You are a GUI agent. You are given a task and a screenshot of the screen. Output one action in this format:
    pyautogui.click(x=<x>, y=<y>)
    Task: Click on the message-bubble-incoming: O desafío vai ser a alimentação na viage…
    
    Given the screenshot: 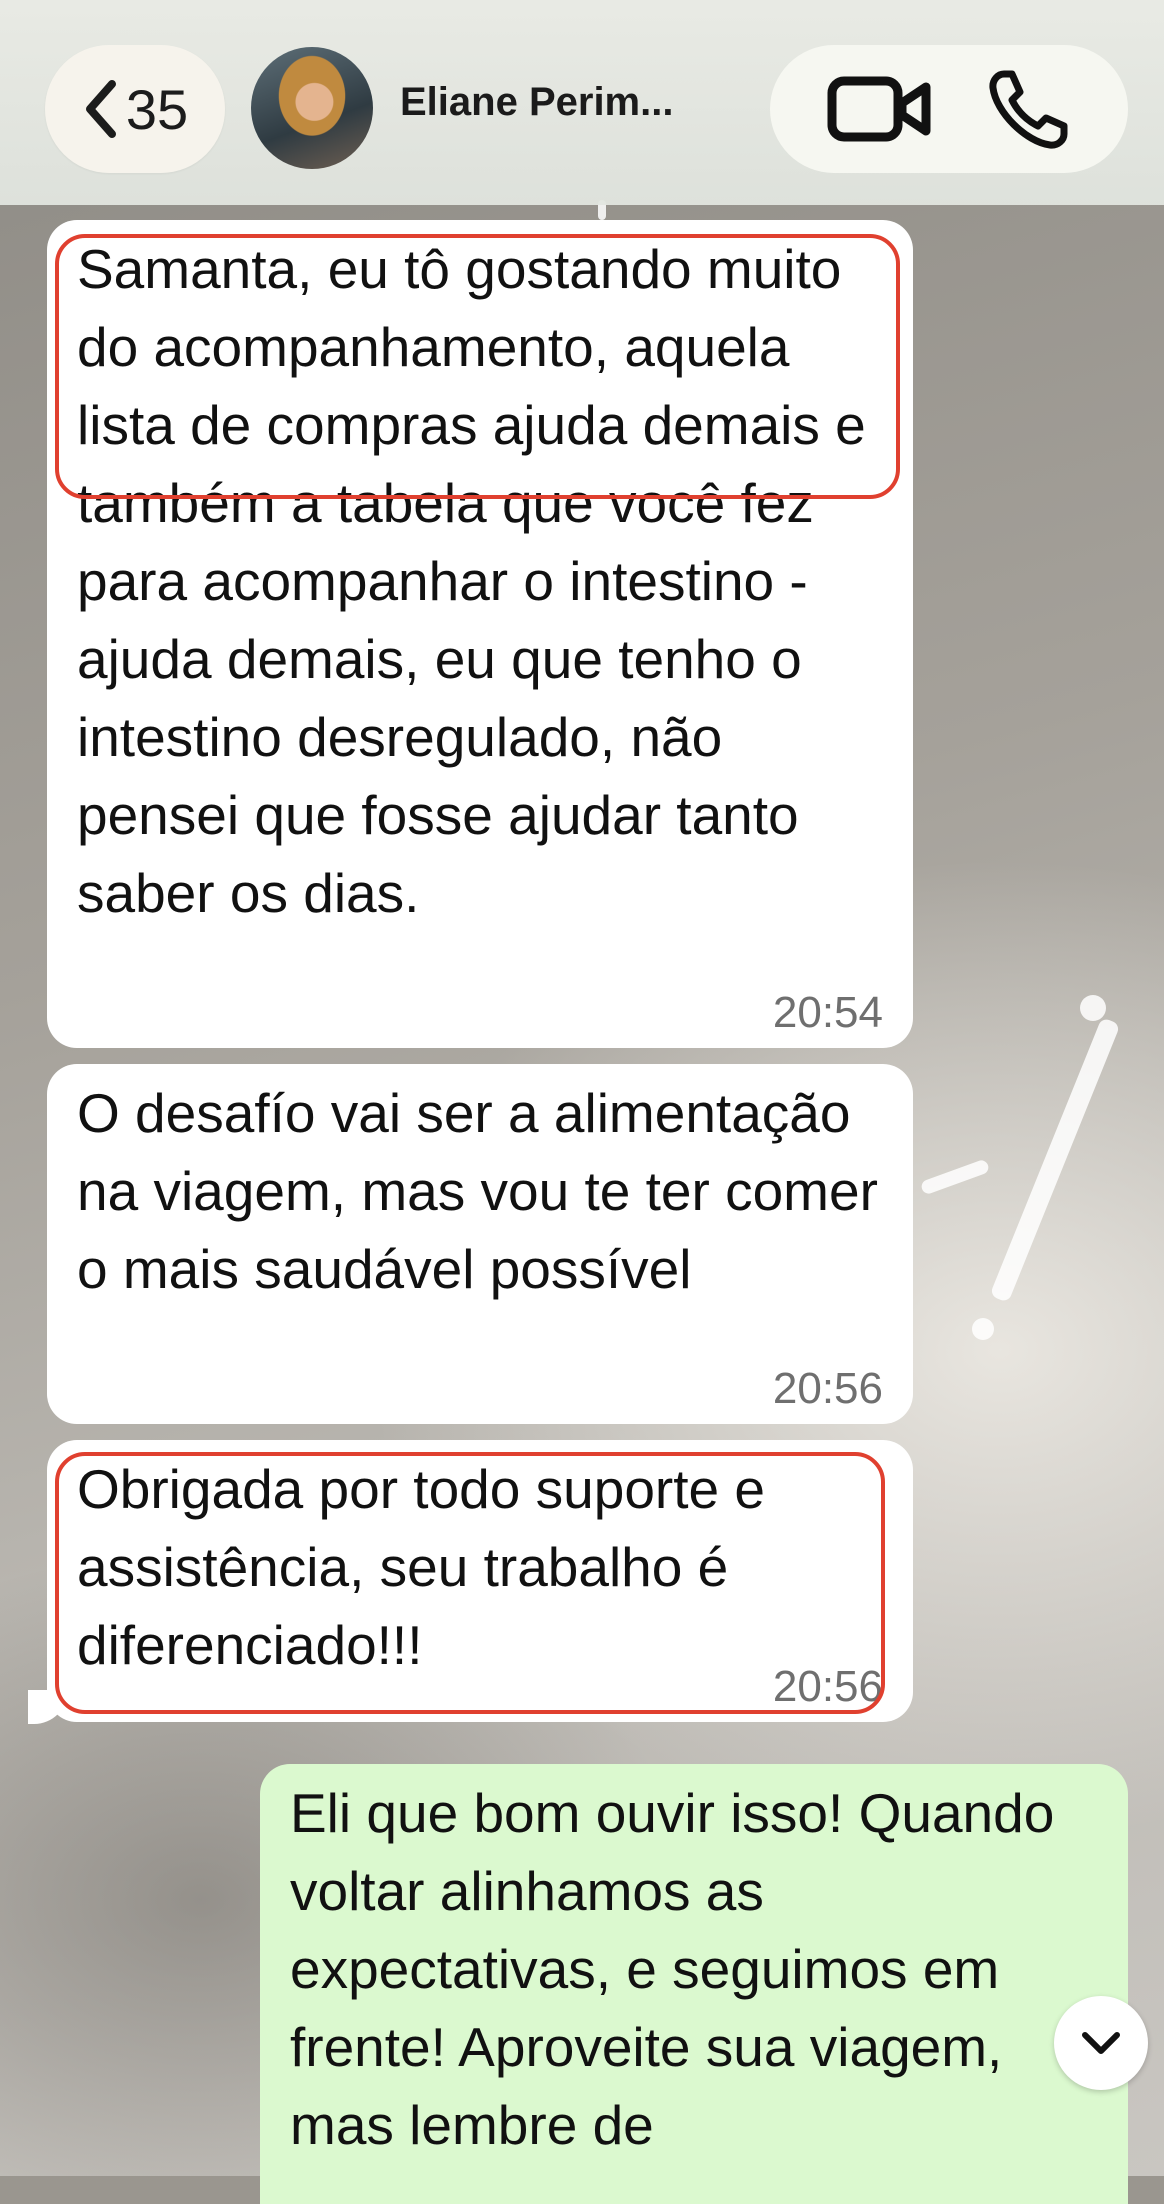 What is the action you would take?
    pyautogui.click(x=480, y=1244)
    